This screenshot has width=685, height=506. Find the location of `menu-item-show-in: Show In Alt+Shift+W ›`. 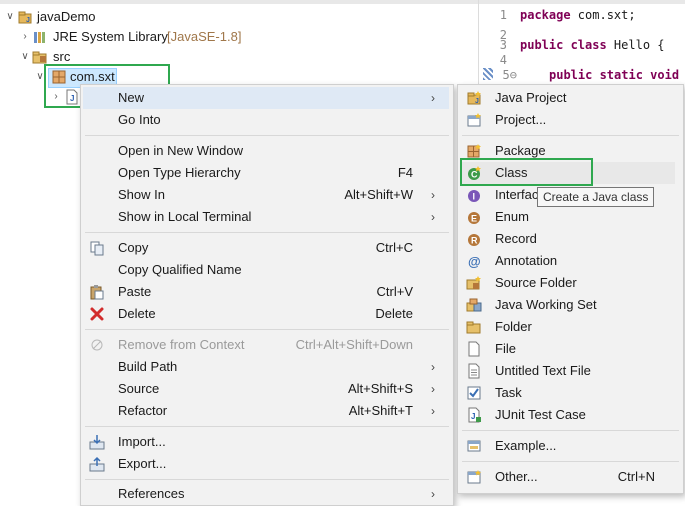

menu-item-show-in: Show In Alt+Shift+W › is located at coordinates (267, 195).